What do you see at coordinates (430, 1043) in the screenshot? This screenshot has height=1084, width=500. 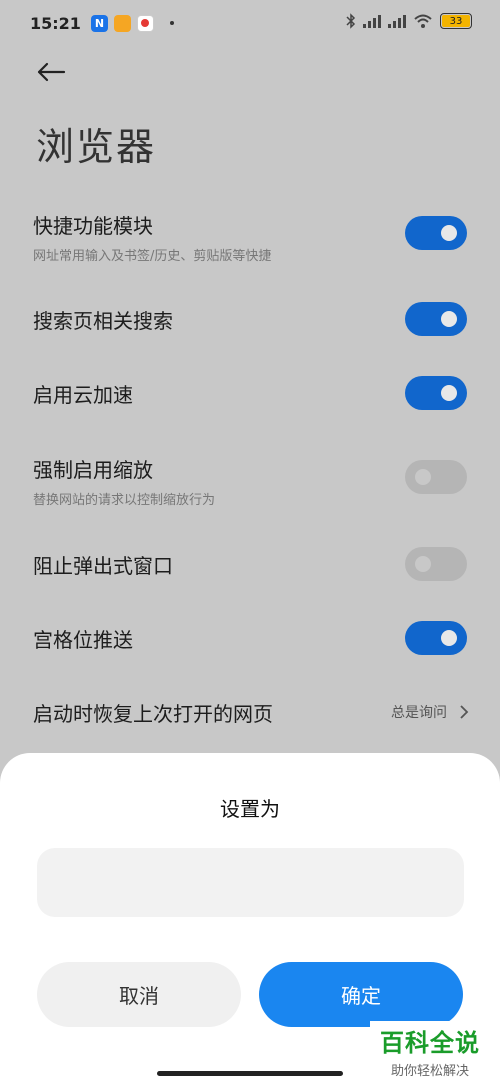 I see `watermark-main: 百科全说` at bounding box center [430, 1043].